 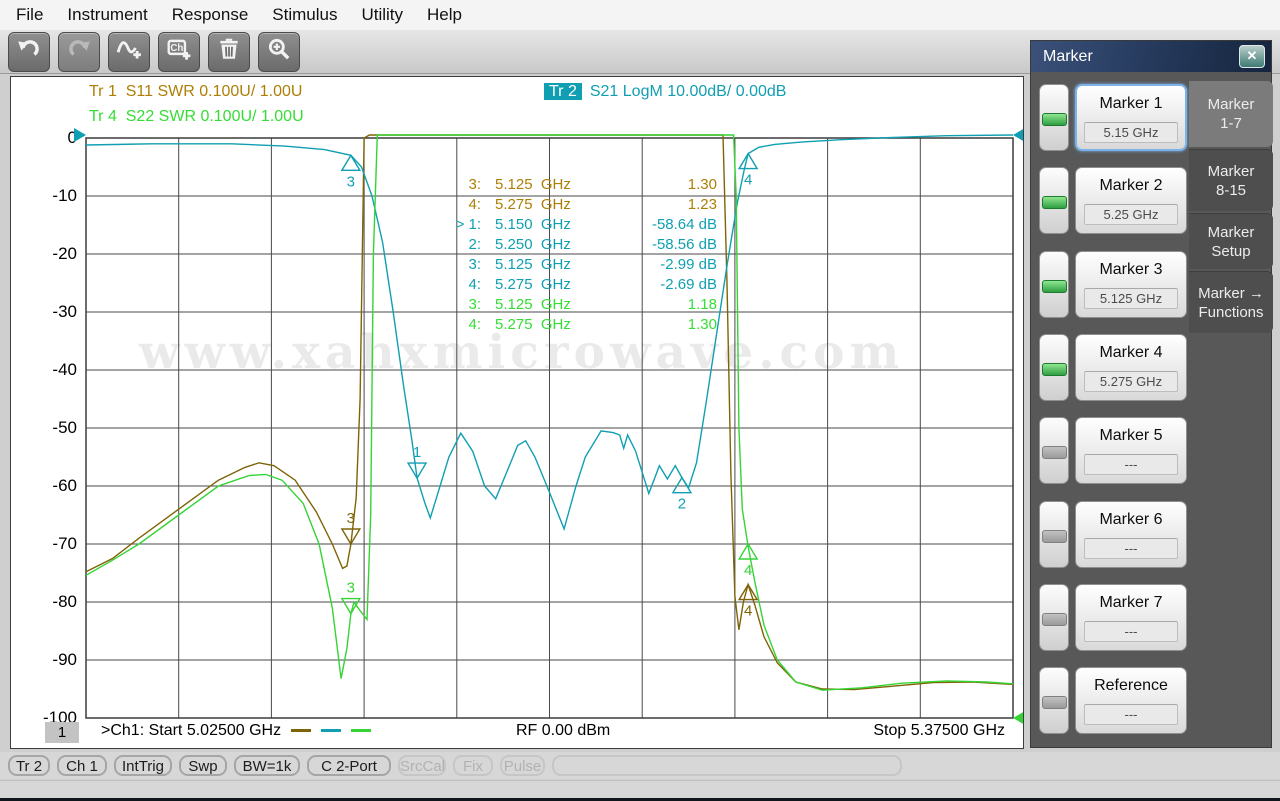 I want to click on undo-button, so click(x=29, y=51).